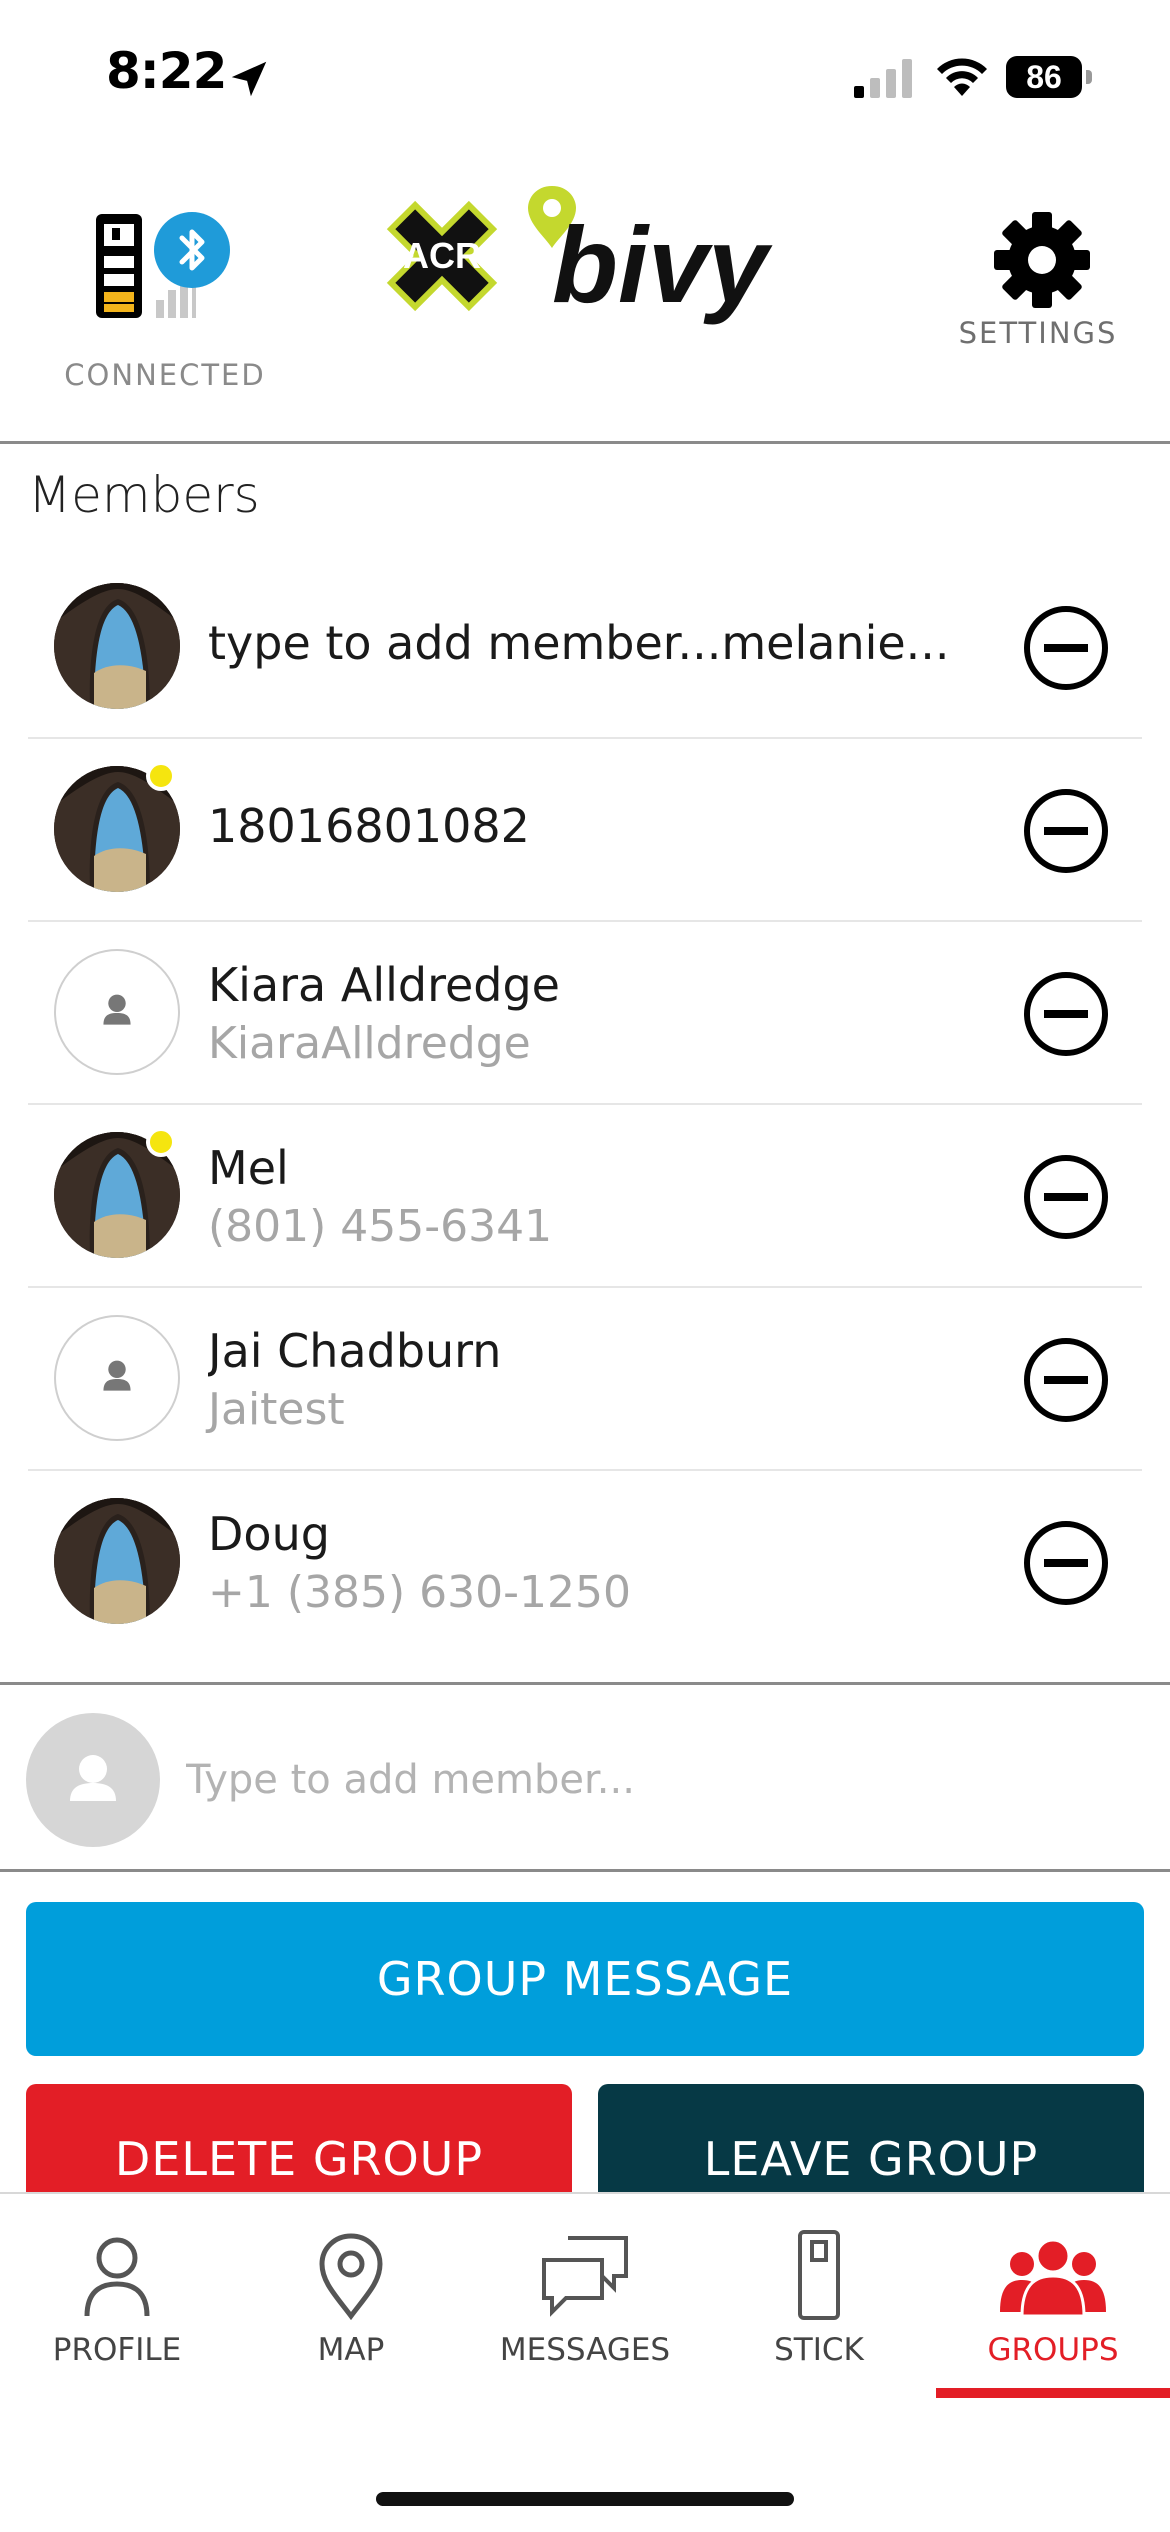  I want to click on device-stick-icon, so click(819, 2275).